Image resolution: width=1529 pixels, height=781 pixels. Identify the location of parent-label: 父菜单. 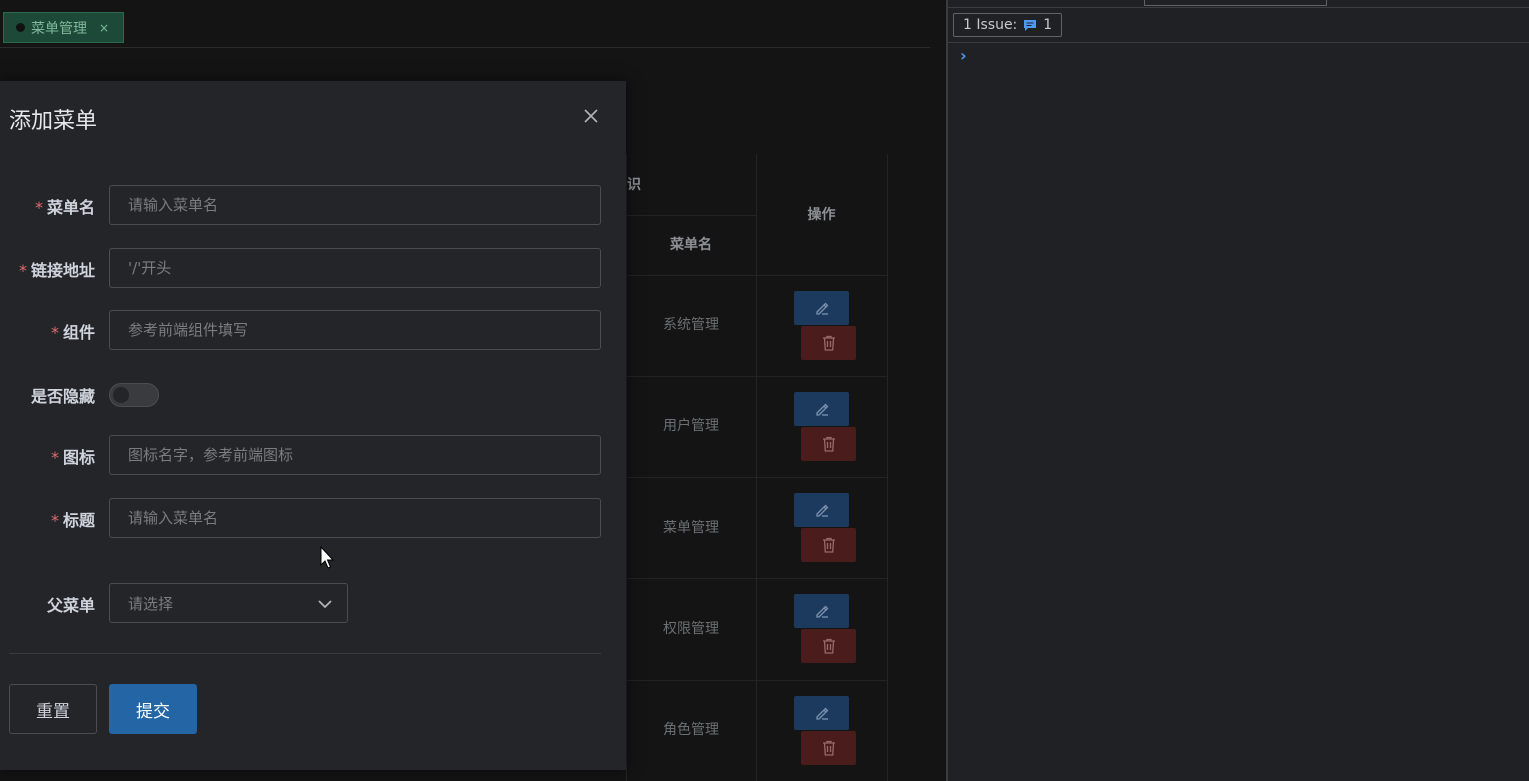
(47, 604).